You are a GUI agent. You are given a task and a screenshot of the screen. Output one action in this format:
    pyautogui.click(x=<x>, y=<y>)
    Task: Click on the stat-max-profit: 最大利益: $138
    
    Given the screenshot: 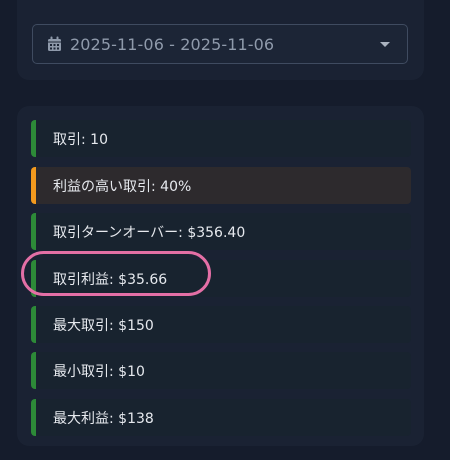 What is the action you would take?
    pyautogui.click(x=221, y=417)
    